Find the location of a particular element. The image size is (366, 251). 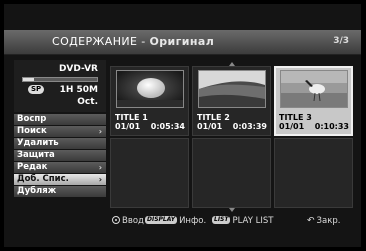

disc-info-panel: DVD-VR SP 1H 50M Oct. is located at coordinates (60, 86).